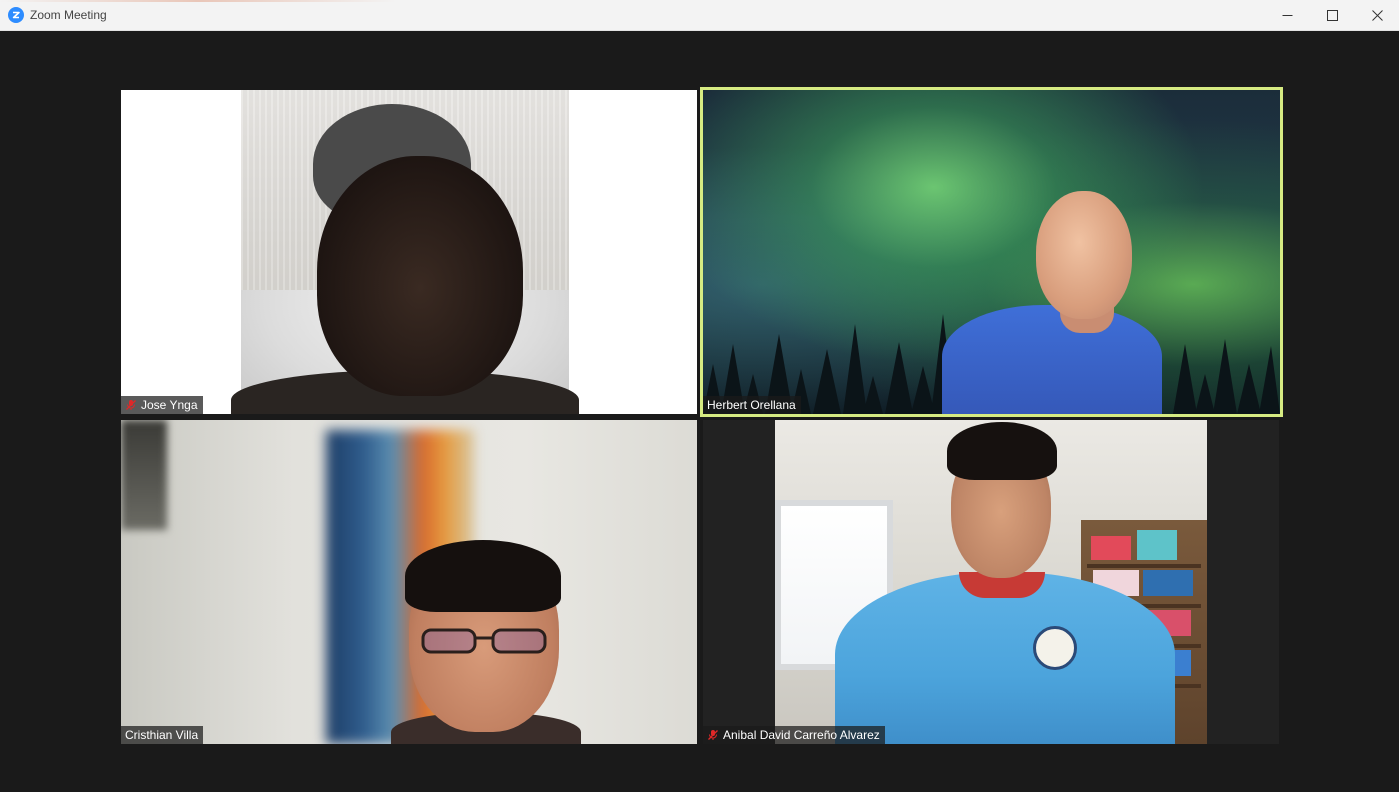 The image size is (1399, 792). I want to click on minimize-button, so click(1287, 15).